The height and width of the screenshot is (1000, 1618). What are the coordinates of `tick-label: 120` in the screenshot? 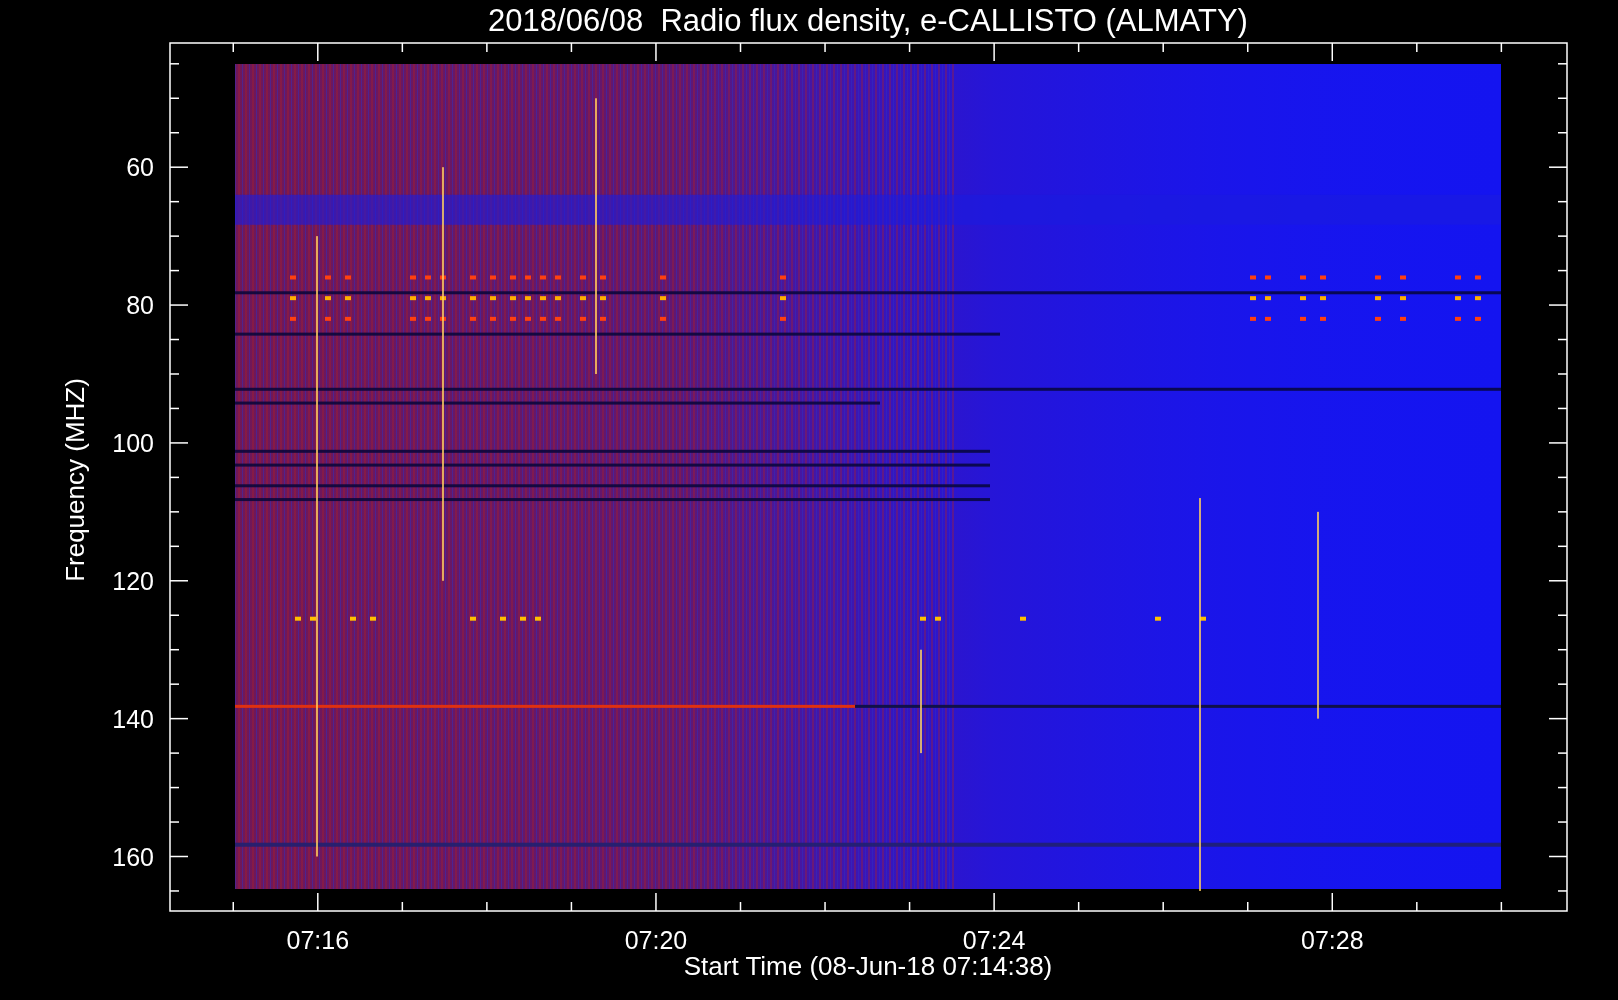 It's located at (133, 580).